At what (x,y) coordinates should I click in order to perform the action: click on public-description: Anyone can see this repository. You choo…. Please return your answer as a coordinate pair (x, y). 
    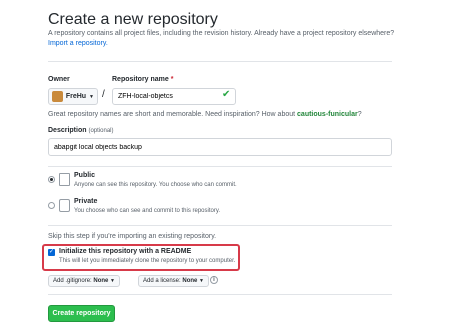
    Looking at the image, I should click on (155, 185).